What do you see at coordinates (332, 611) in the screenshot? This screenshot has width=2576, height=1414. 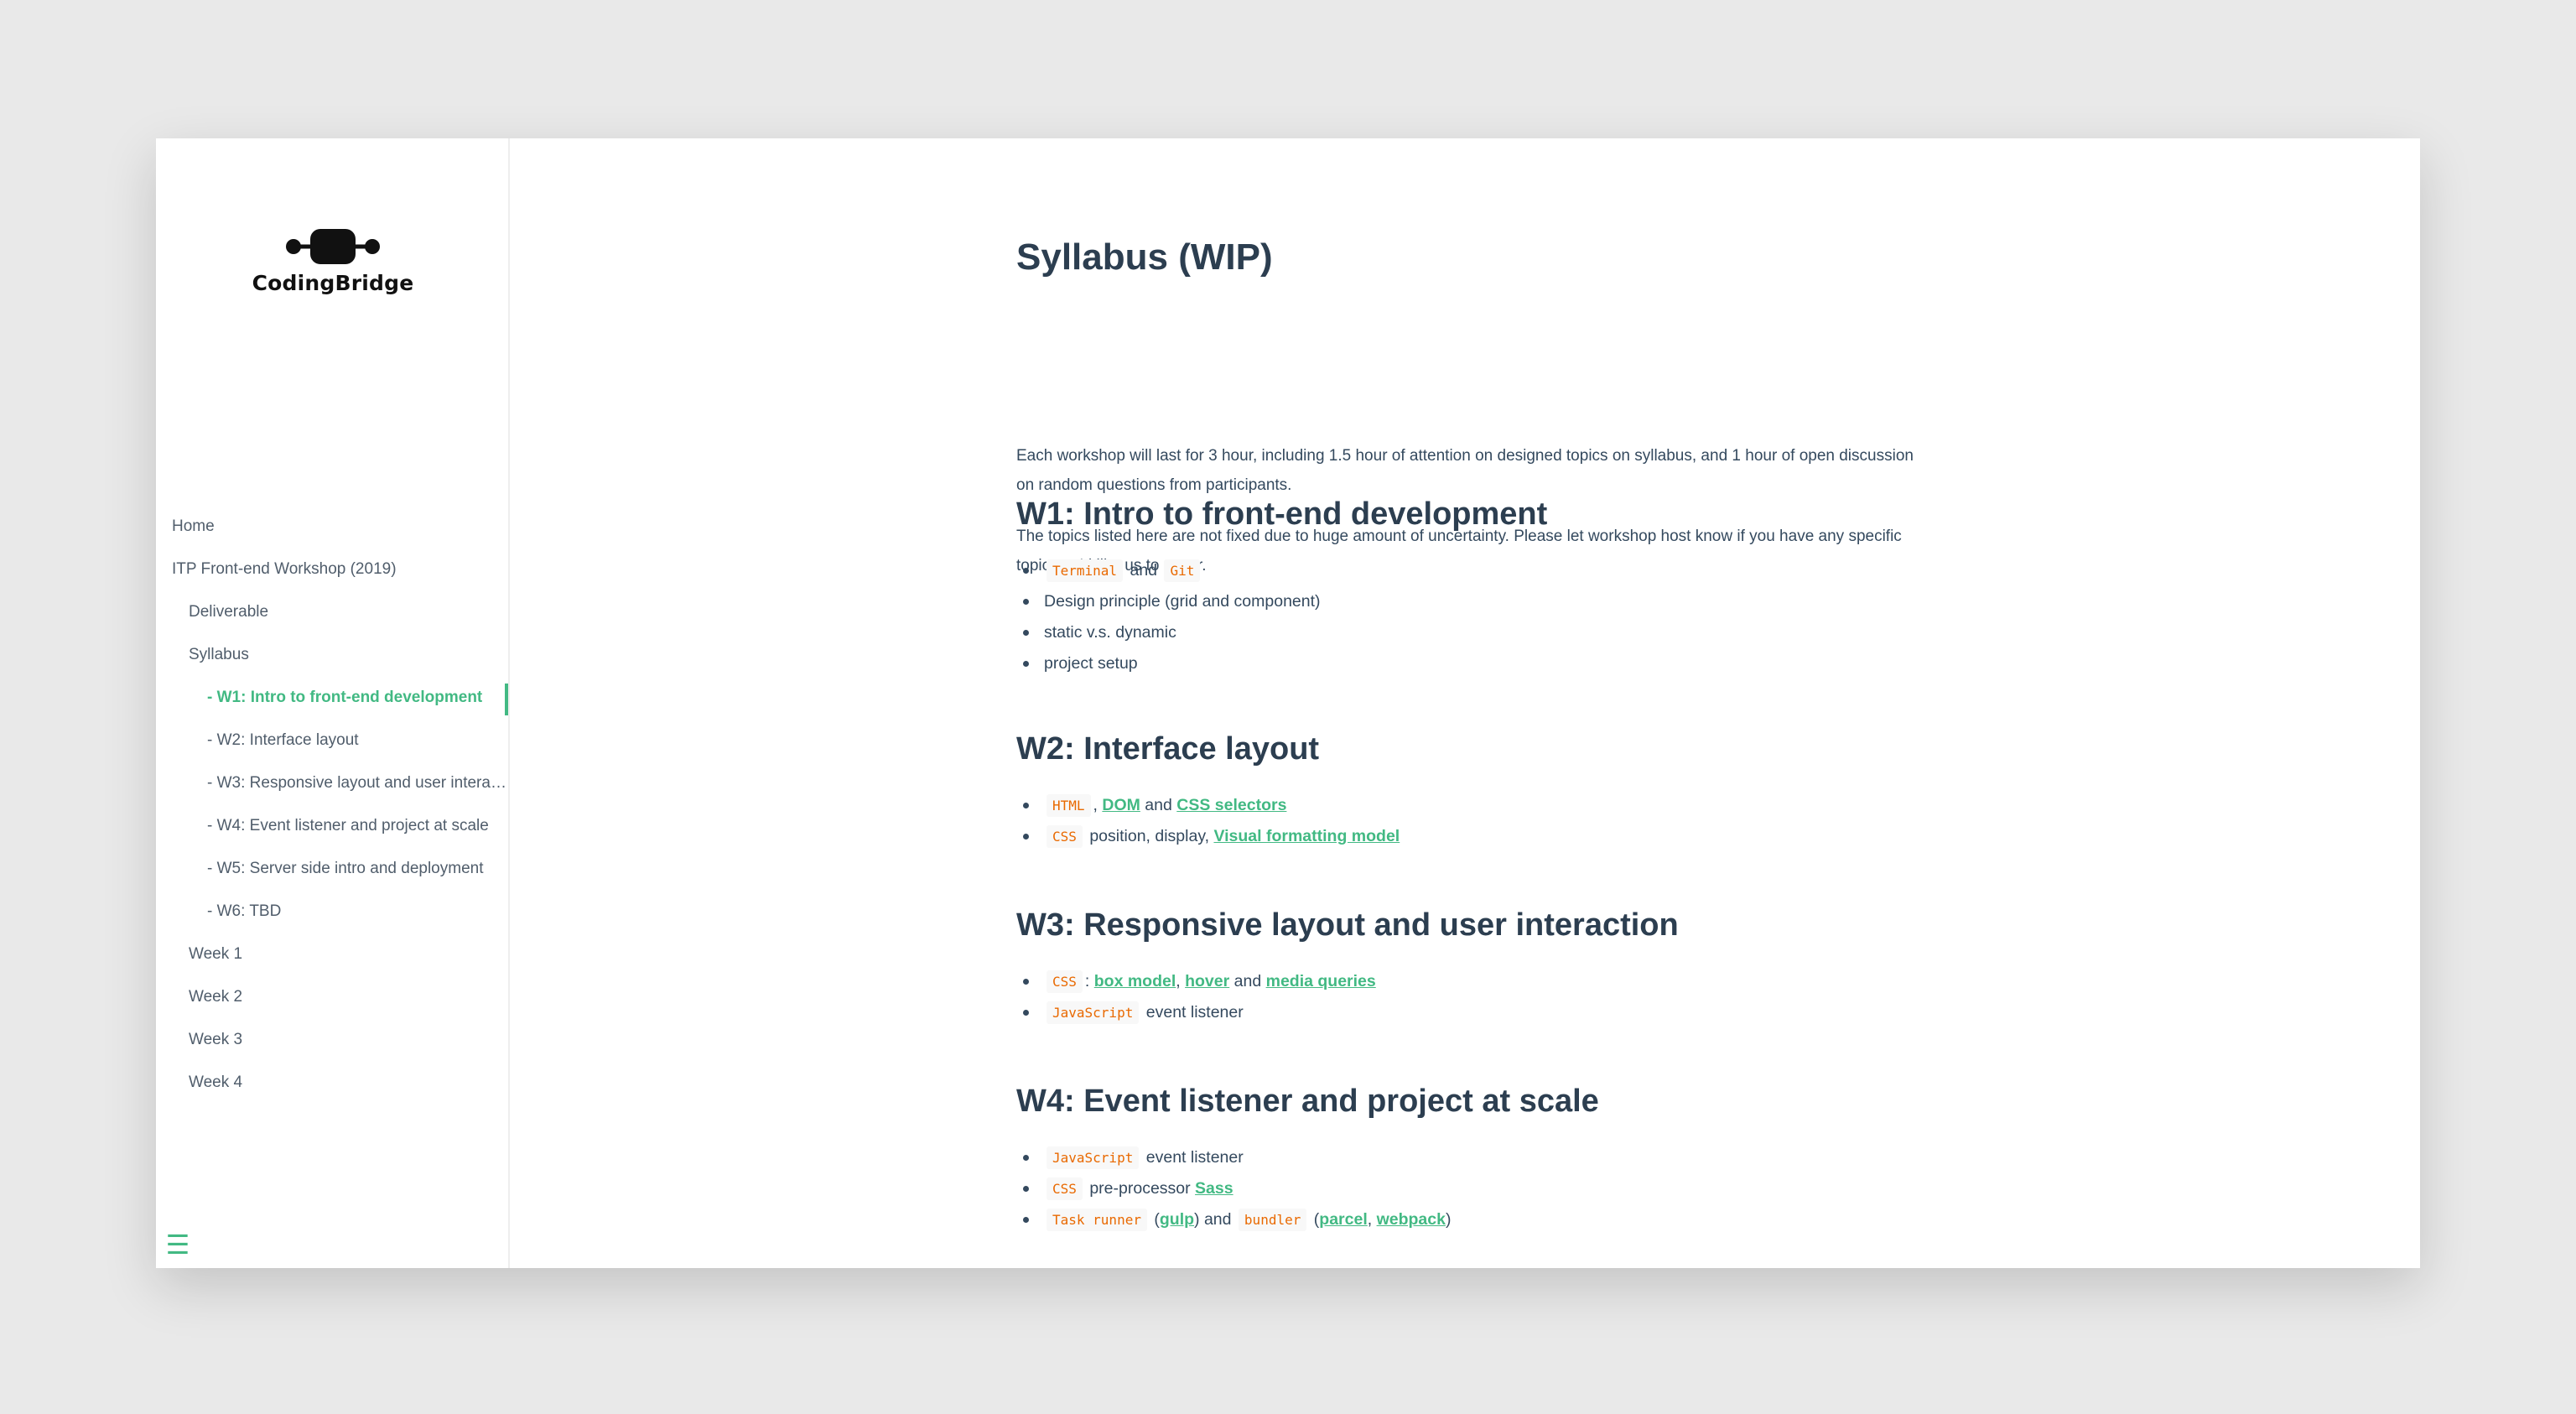 I see `sidebar-item-deliverable: Deliverable` at bounding box center [332, 611].